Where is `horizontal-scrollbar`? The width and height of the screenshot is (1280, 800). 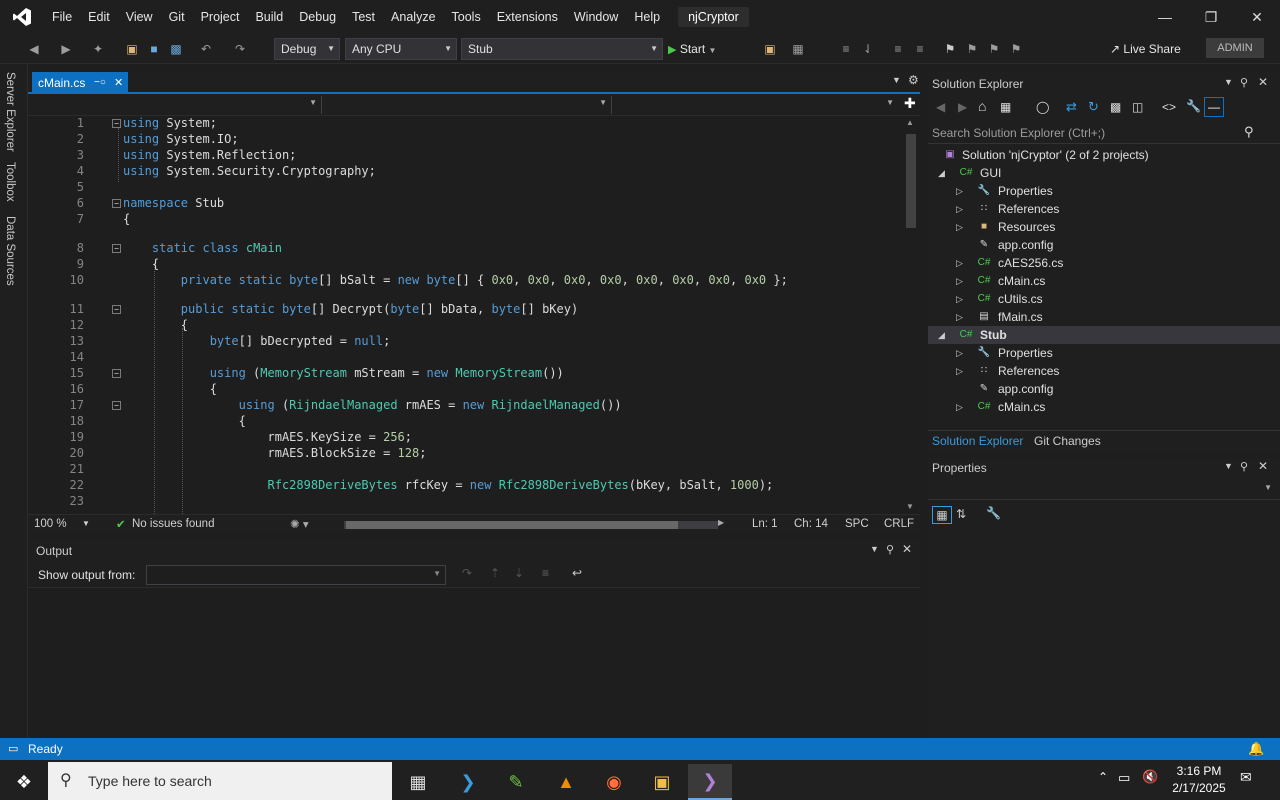
horizontal-scrollbar is located at coordinates (531, 525).